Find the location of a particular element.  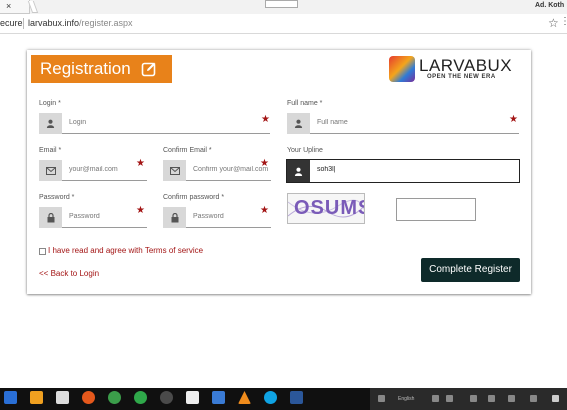

logo-name: LARVABUX is located at coordinates (465, 66).